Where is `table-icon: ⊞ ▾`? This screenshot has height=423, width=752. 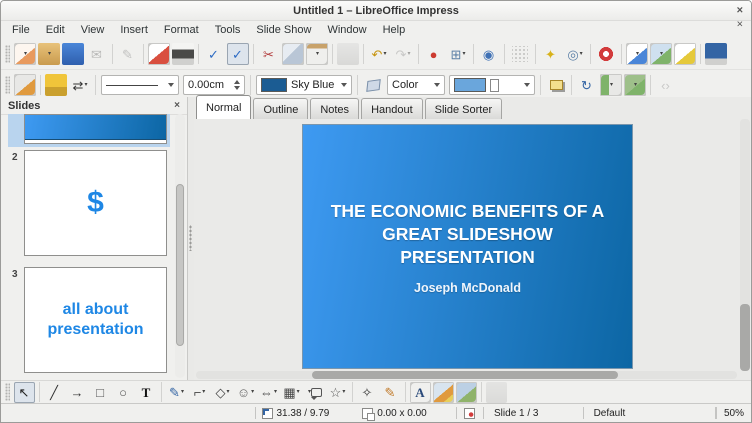
table-icon: ⊞ ▾ is located at coordinates (458, 54).